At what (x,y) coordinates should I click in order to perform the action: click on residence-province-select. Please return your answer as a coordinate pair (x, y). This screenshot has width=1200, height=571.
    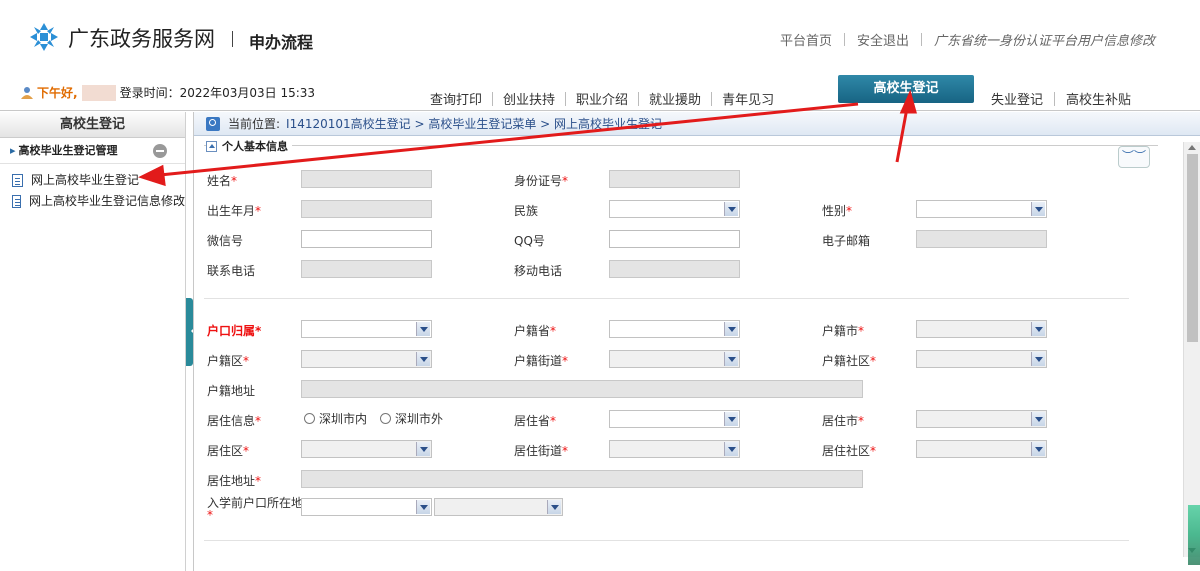
    Looking at the image, I should click on (674, 419).